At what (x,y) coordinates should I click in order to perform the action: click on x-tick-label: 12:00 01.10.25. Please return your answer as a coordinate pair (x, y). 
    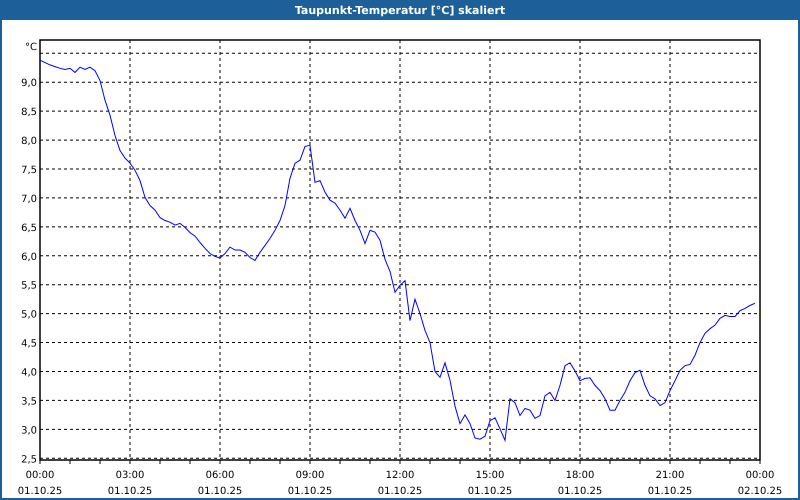
    Looking at the image, I should click on (400, 483).